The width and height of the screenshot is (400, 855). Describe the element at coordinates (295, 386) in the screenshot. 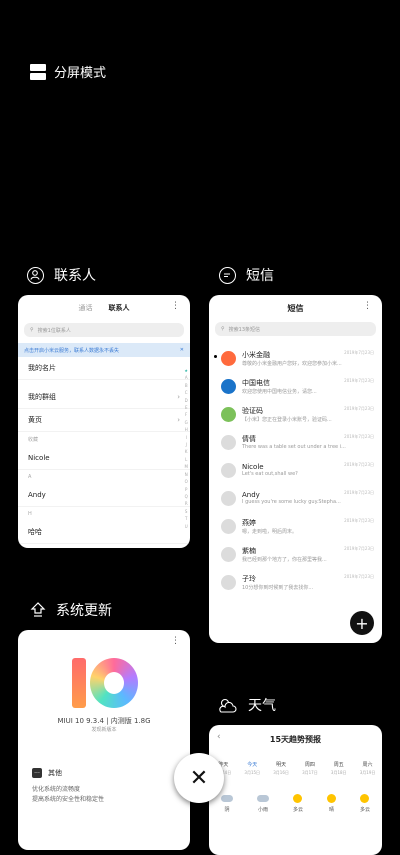

I see `sms-thread-row: 中国电信 欢迎您使用中国电信业务，请您... 2019年7月23日` at that location.